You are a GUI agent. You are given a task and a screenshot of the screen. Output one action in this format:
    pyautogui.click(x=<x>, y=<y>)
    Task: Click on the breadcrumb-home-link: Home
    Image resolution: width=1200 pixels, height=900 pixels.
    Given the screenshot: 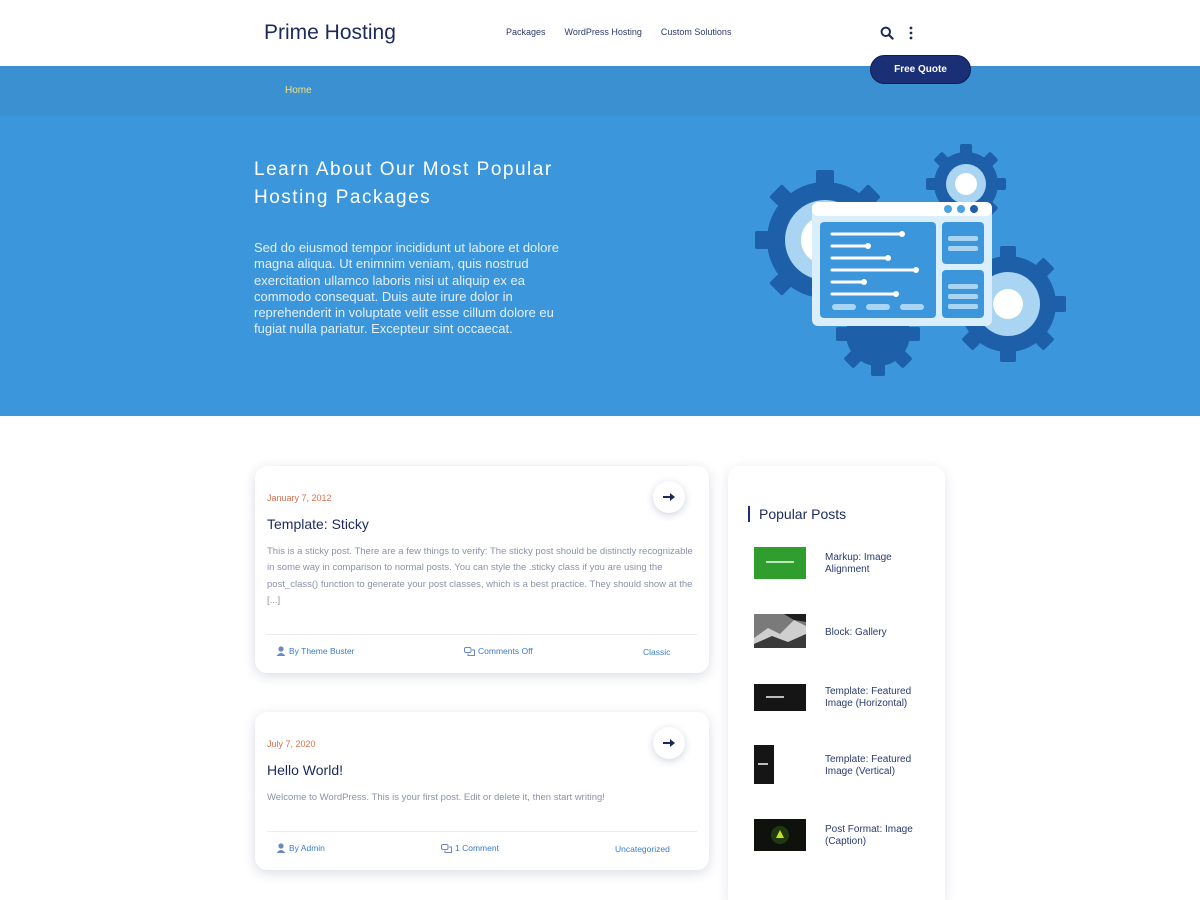 What is the action you would take?
    pyautogui.click(x=298, y=90)
    